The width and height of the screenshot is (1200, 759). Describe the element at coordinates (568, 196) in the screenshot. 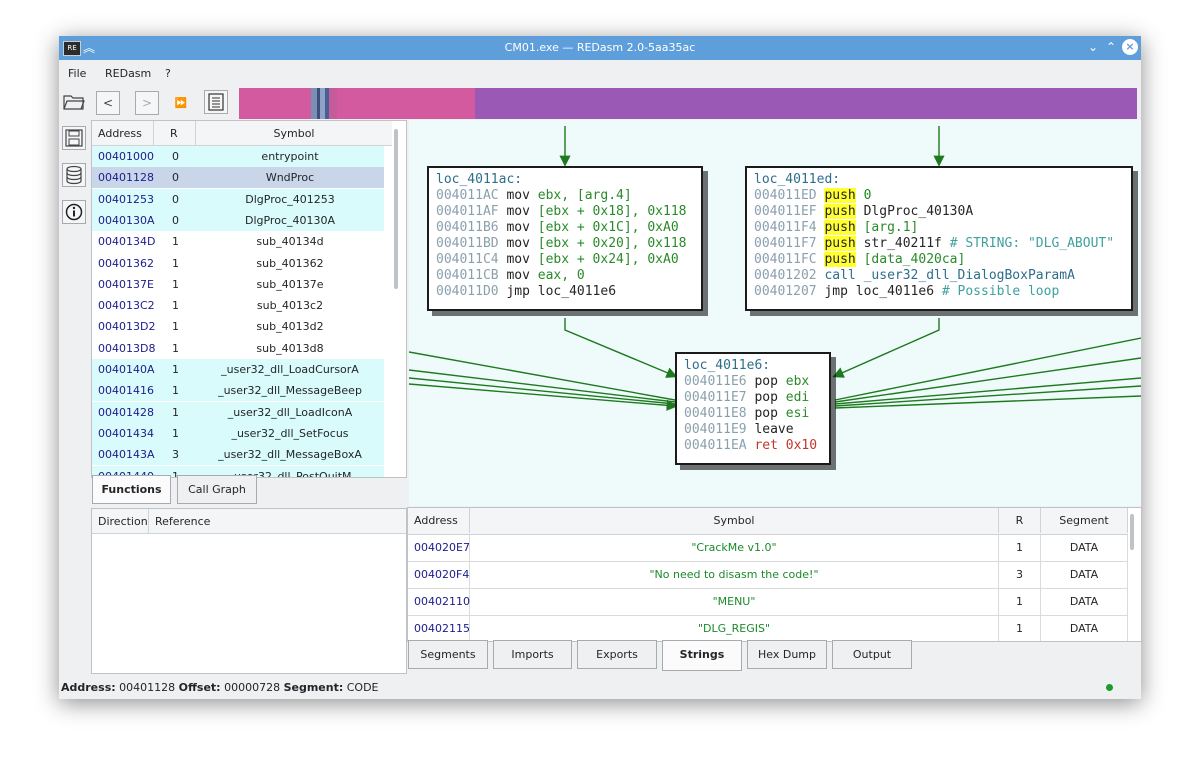

I see `instruction-line: 004011AC mov ebx, [arg.4]` at that location.